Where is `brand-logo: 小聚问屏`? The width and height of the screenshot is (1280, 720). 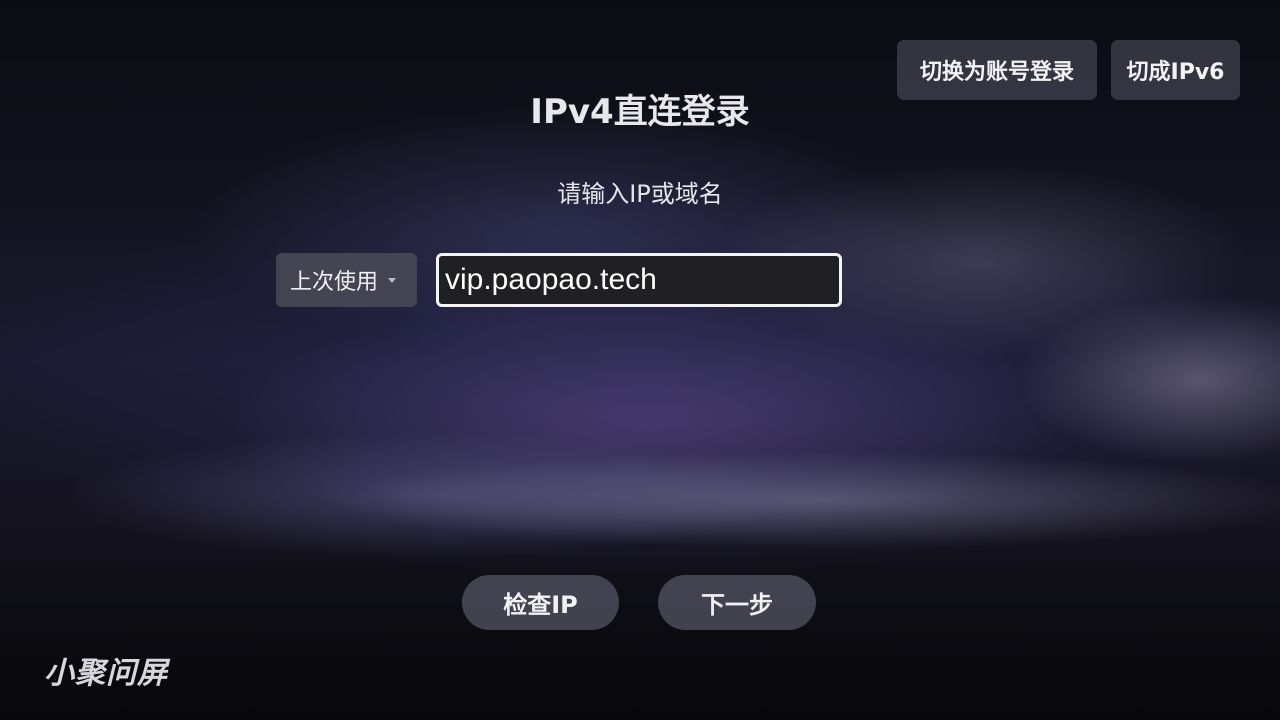 brand-logo: 小聚问屏 is located at coordinates (106, 673).